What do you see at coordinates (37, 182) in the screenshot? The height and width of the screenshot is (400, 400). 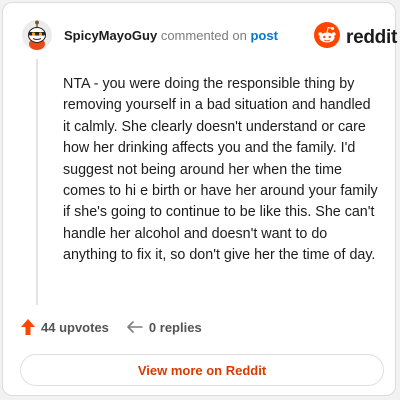 I see `thread-line` at bounding box center [37, 182].